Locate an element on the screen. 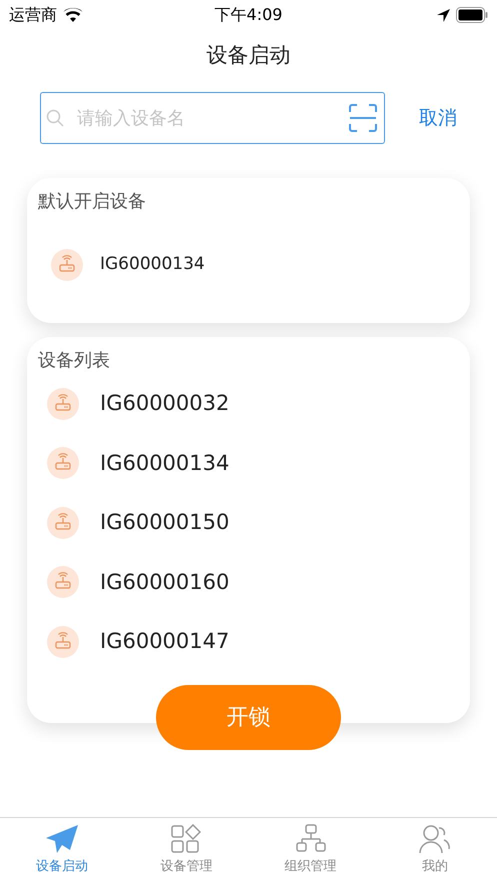 This screenshot has width=497, height=883. device-name: IG60000032 is located at coordinates (165, 404).